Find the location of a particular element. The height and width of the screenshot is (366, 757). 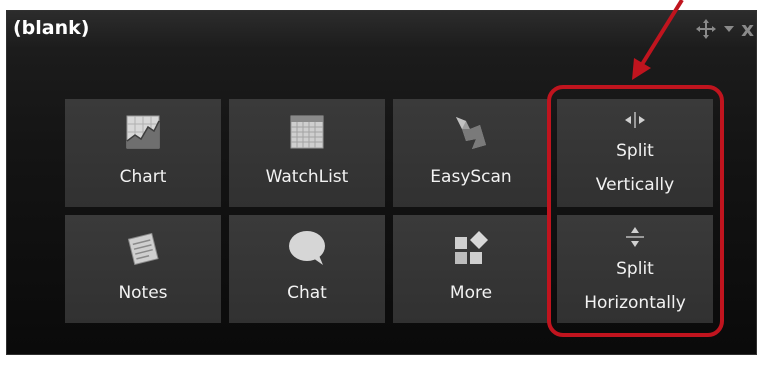

panel-titlebar: (blank) x is located at coordinates (381, 30).